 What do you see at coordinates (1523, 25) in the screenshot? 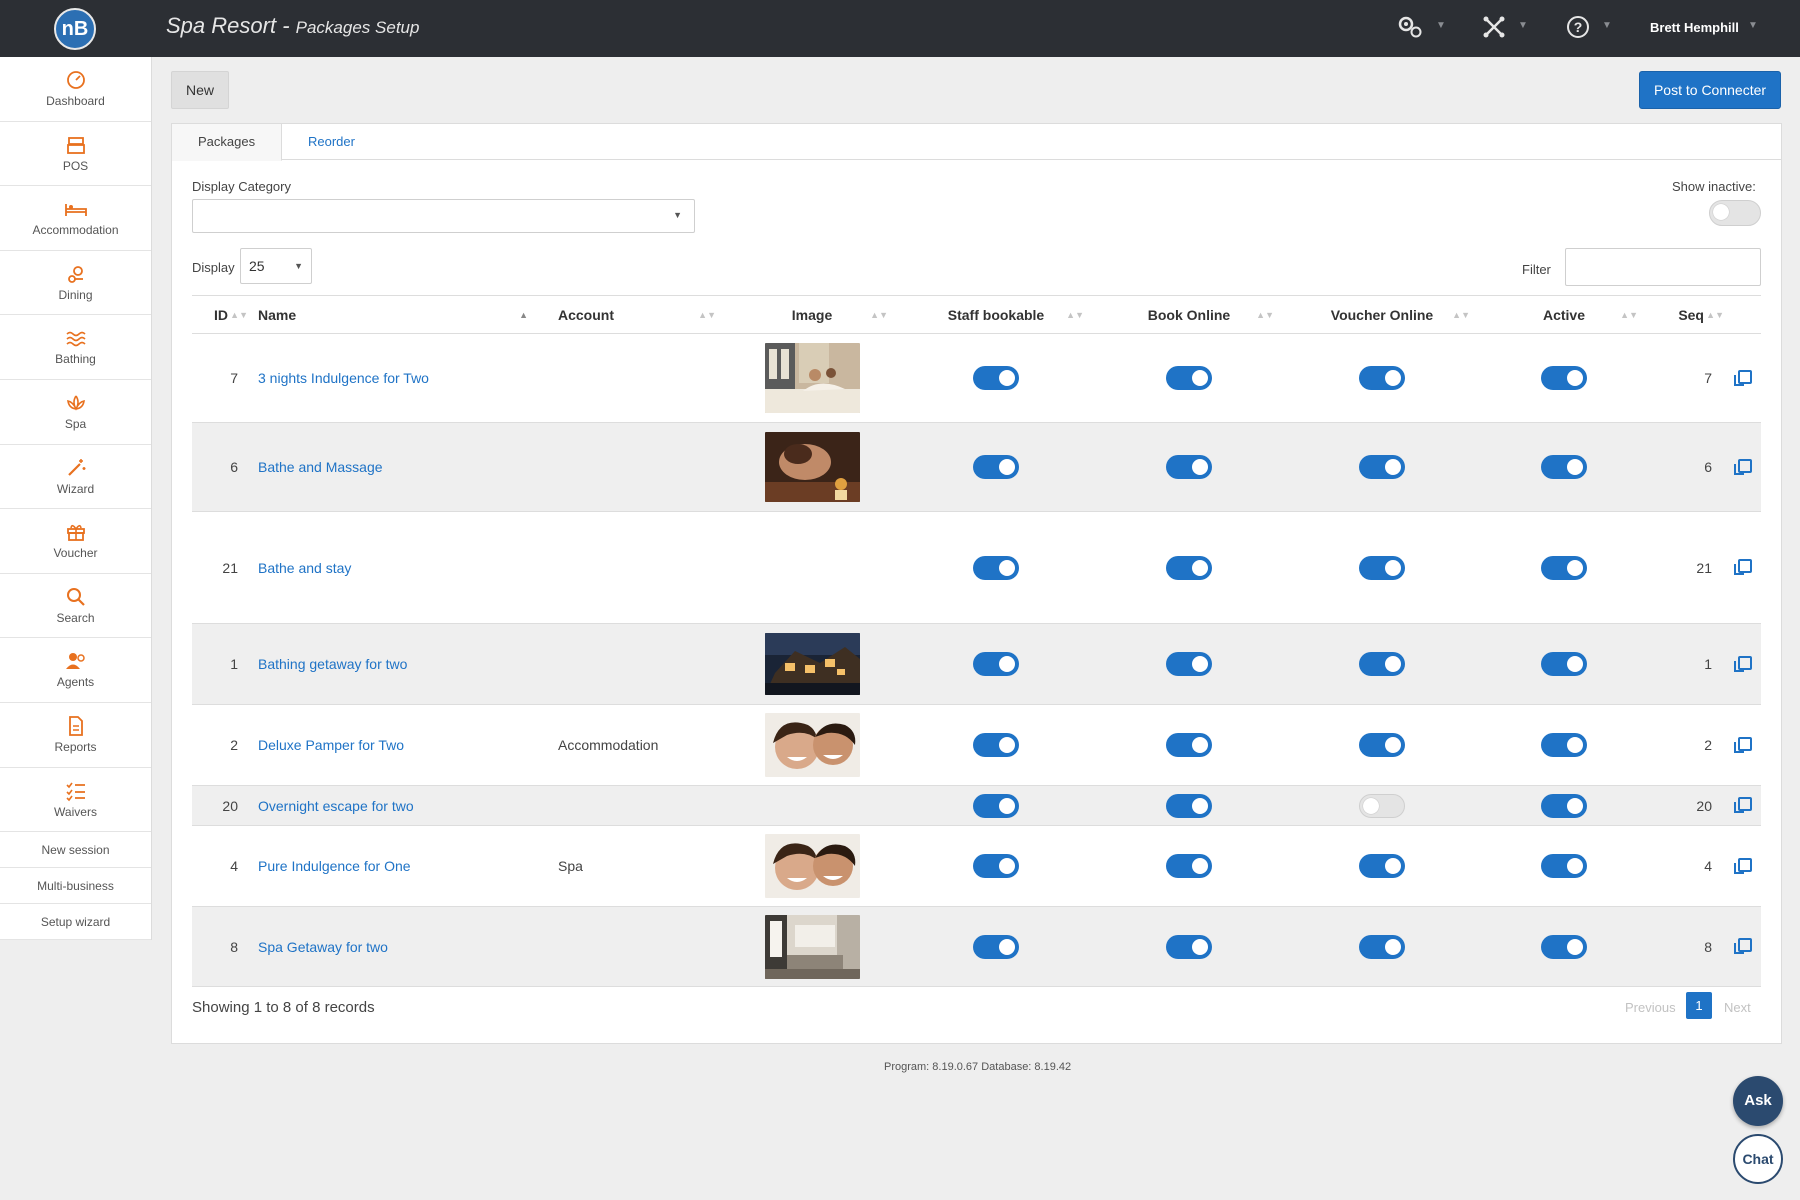
I see `connect-caret-icon: ▼` at bounding box center [1523, 25].